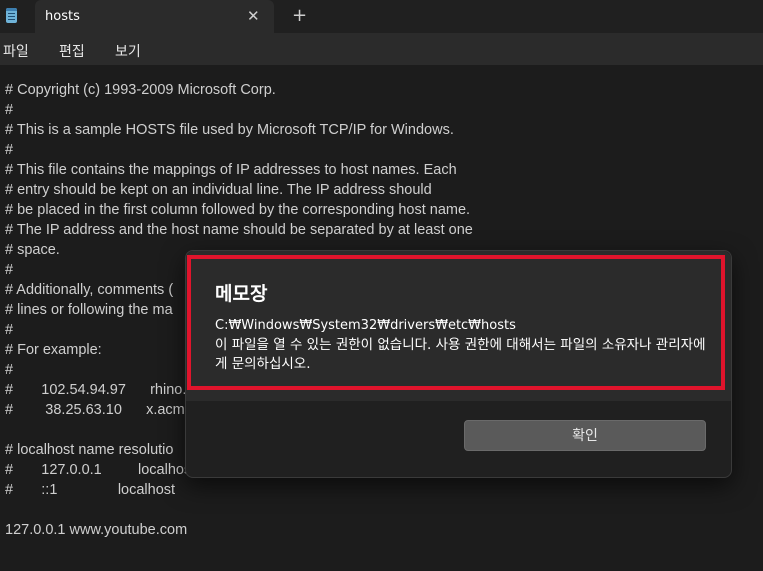  What do you see at coordinates (72, 51) in the screenshot?
I see `menu-edit: 편집` at bounding box center [72, 51].